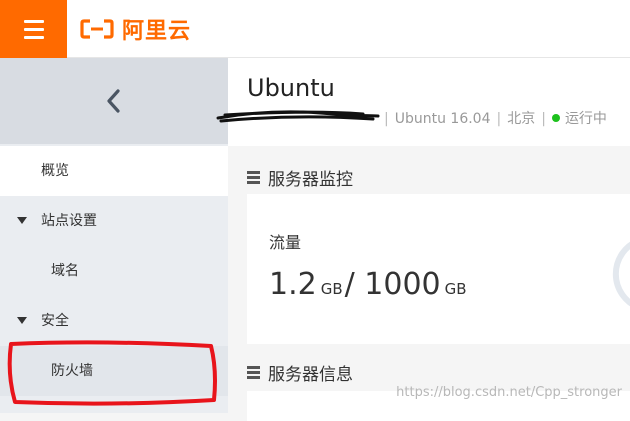  What do you see at coordinates (310, 180) in the screenshot?
I see `section-title-text: 服务器监控` at bounding box center [310, 180].